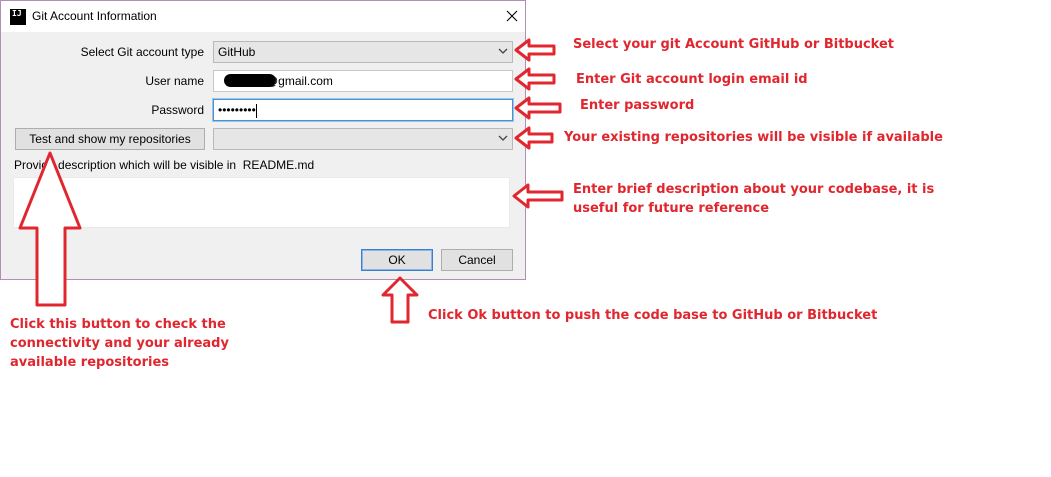  Describe the element at coordinates (692, 79) in the screenshot. I see `annotation-email: Enter Git account login email id` at that location.